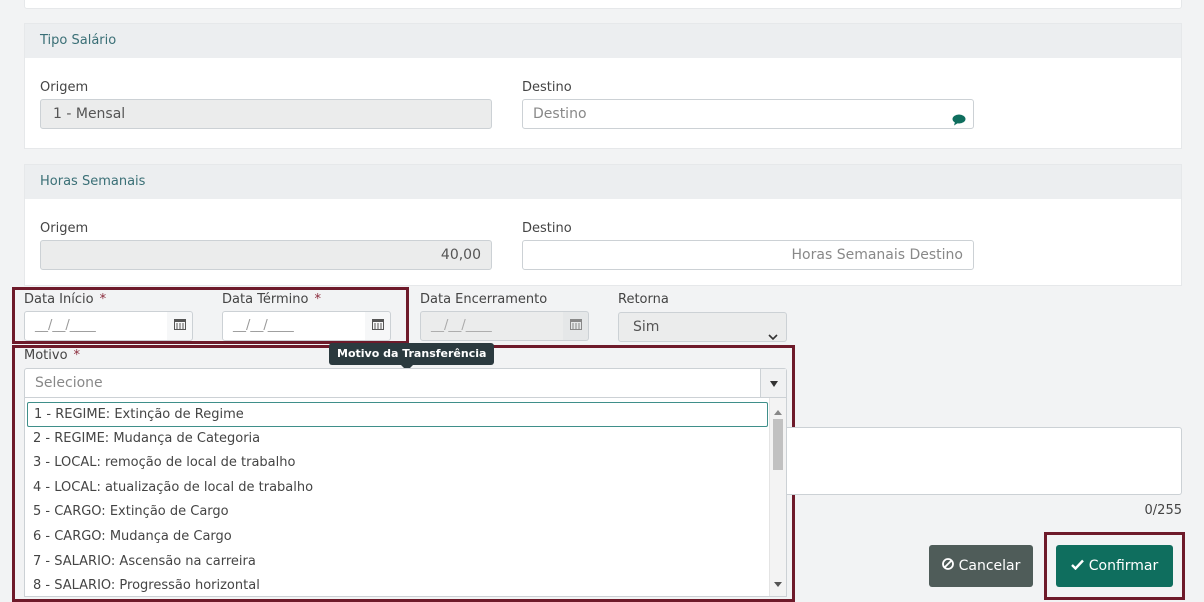 The image size is (1204, 602). I want to click on confirm-button-label: Confirmar, so click(1123, 566).